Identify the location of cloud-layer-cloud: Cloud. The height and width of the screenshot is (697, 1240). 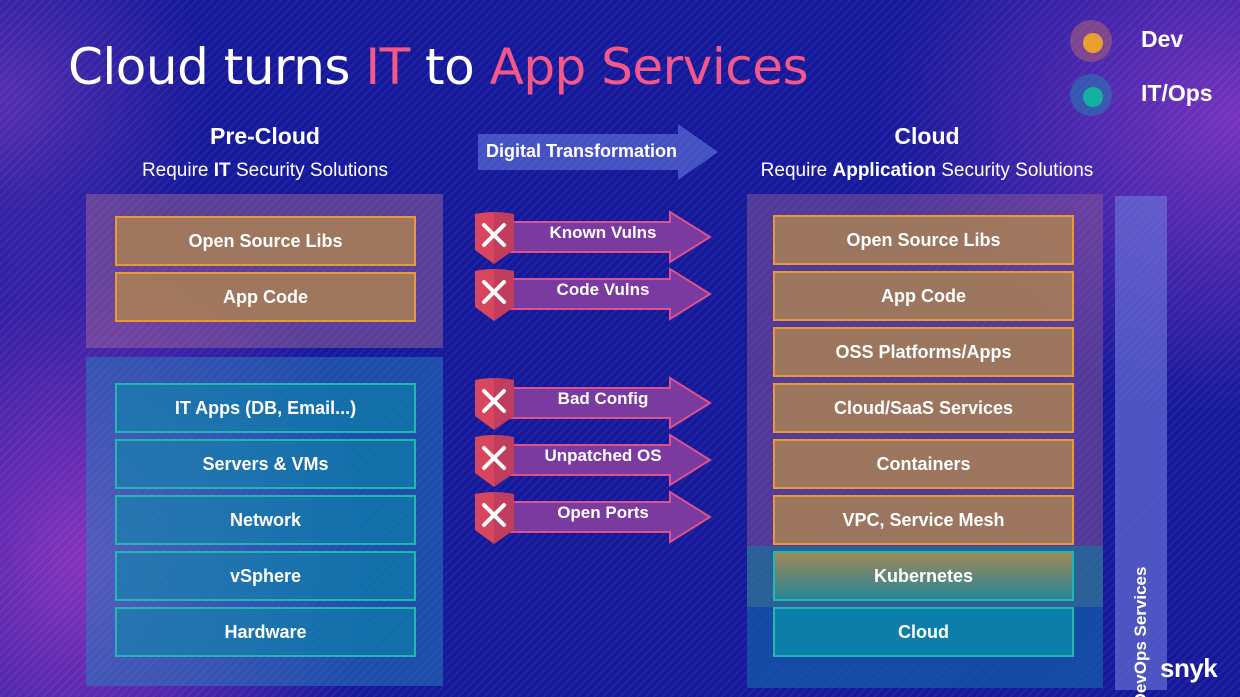
(923, 632).